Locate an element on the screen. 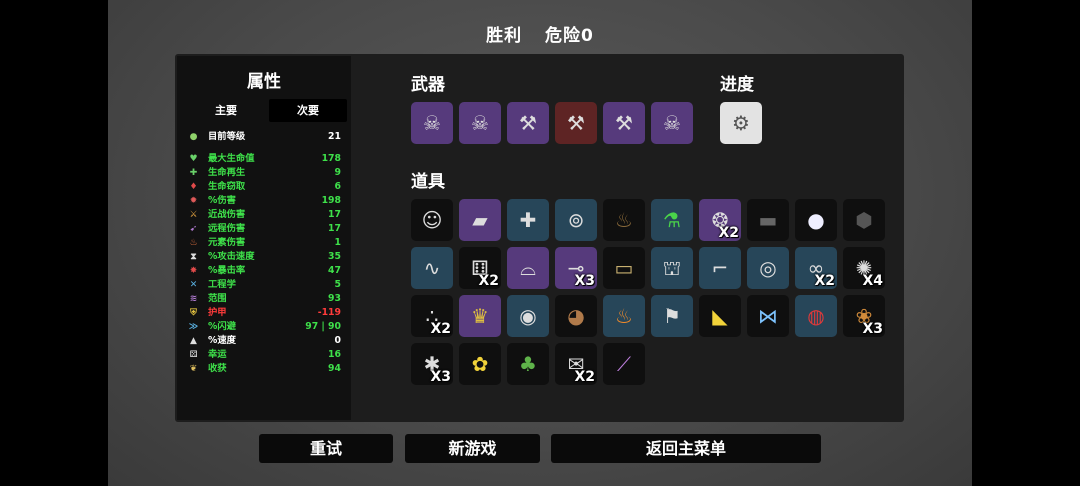 The image size is (1080, 486). item-slot: ◣ is located at coordinates (720, 316).